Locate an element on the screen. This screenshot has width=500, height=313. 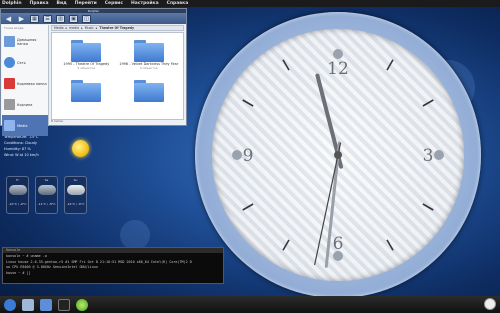
place-home: Домашняя папка is located at coordinates (25, 41).